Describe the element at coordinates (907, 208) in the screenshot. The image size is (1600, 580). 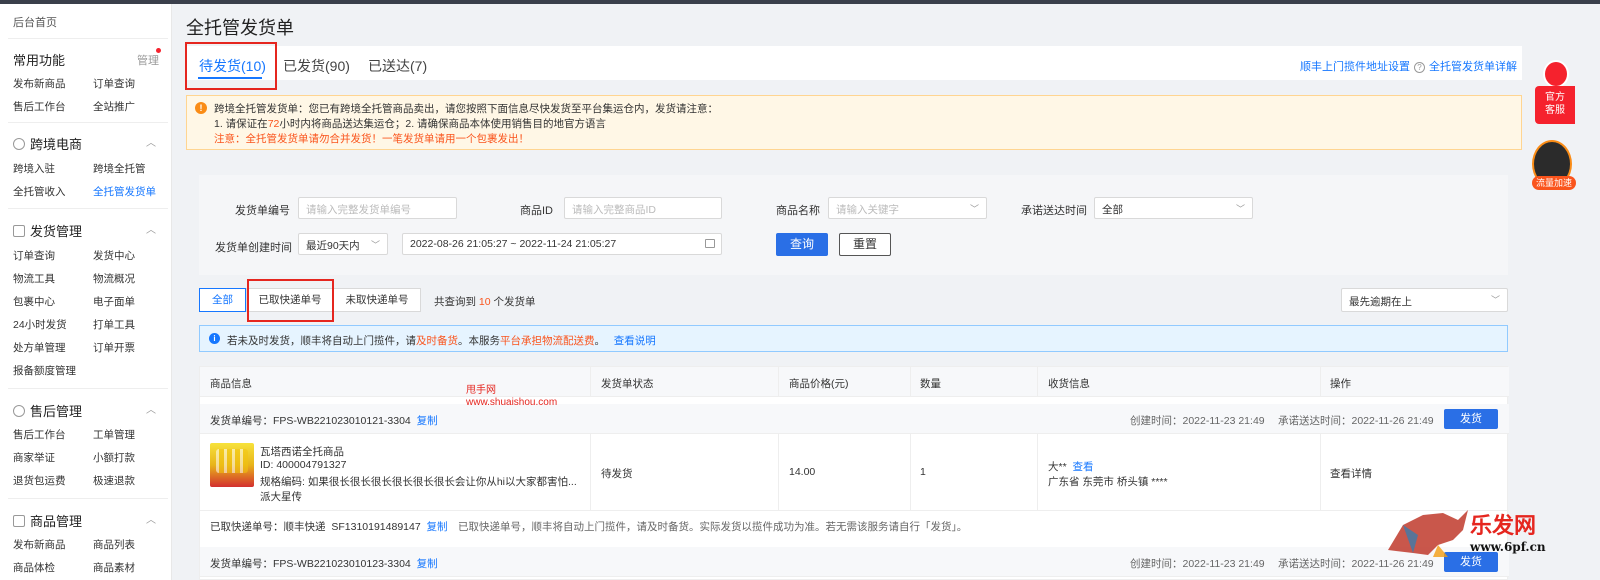
I see `goods-name-select: 请输入关键字 ﹀` at that location.